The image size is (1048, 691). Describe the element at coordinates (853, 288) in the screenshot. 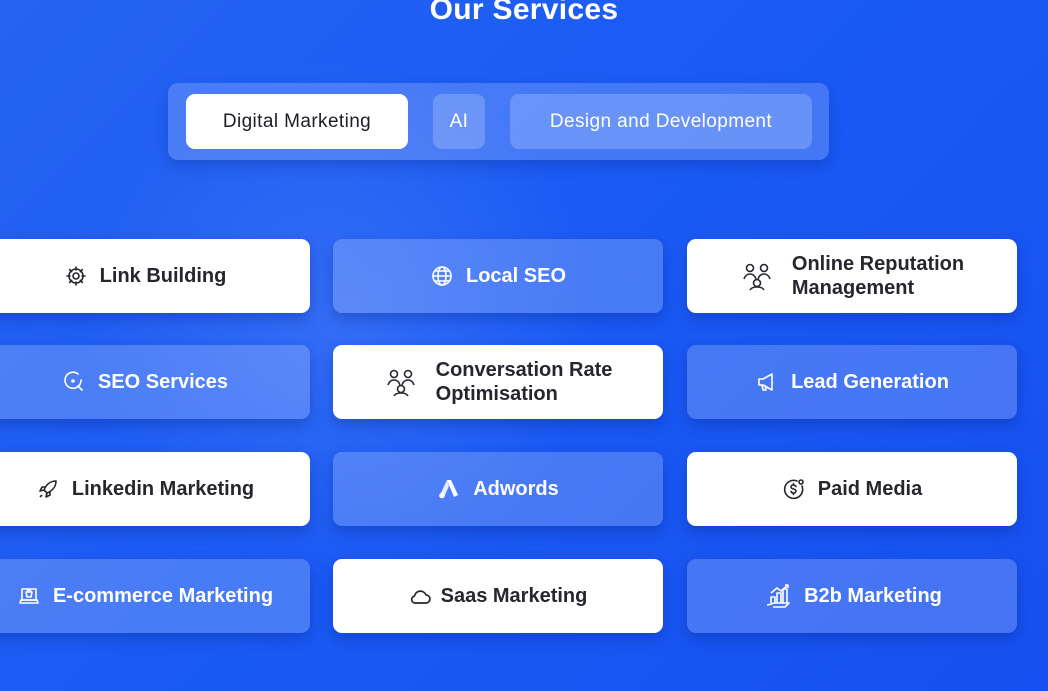

I see `service-label-line2: Management` at that location.